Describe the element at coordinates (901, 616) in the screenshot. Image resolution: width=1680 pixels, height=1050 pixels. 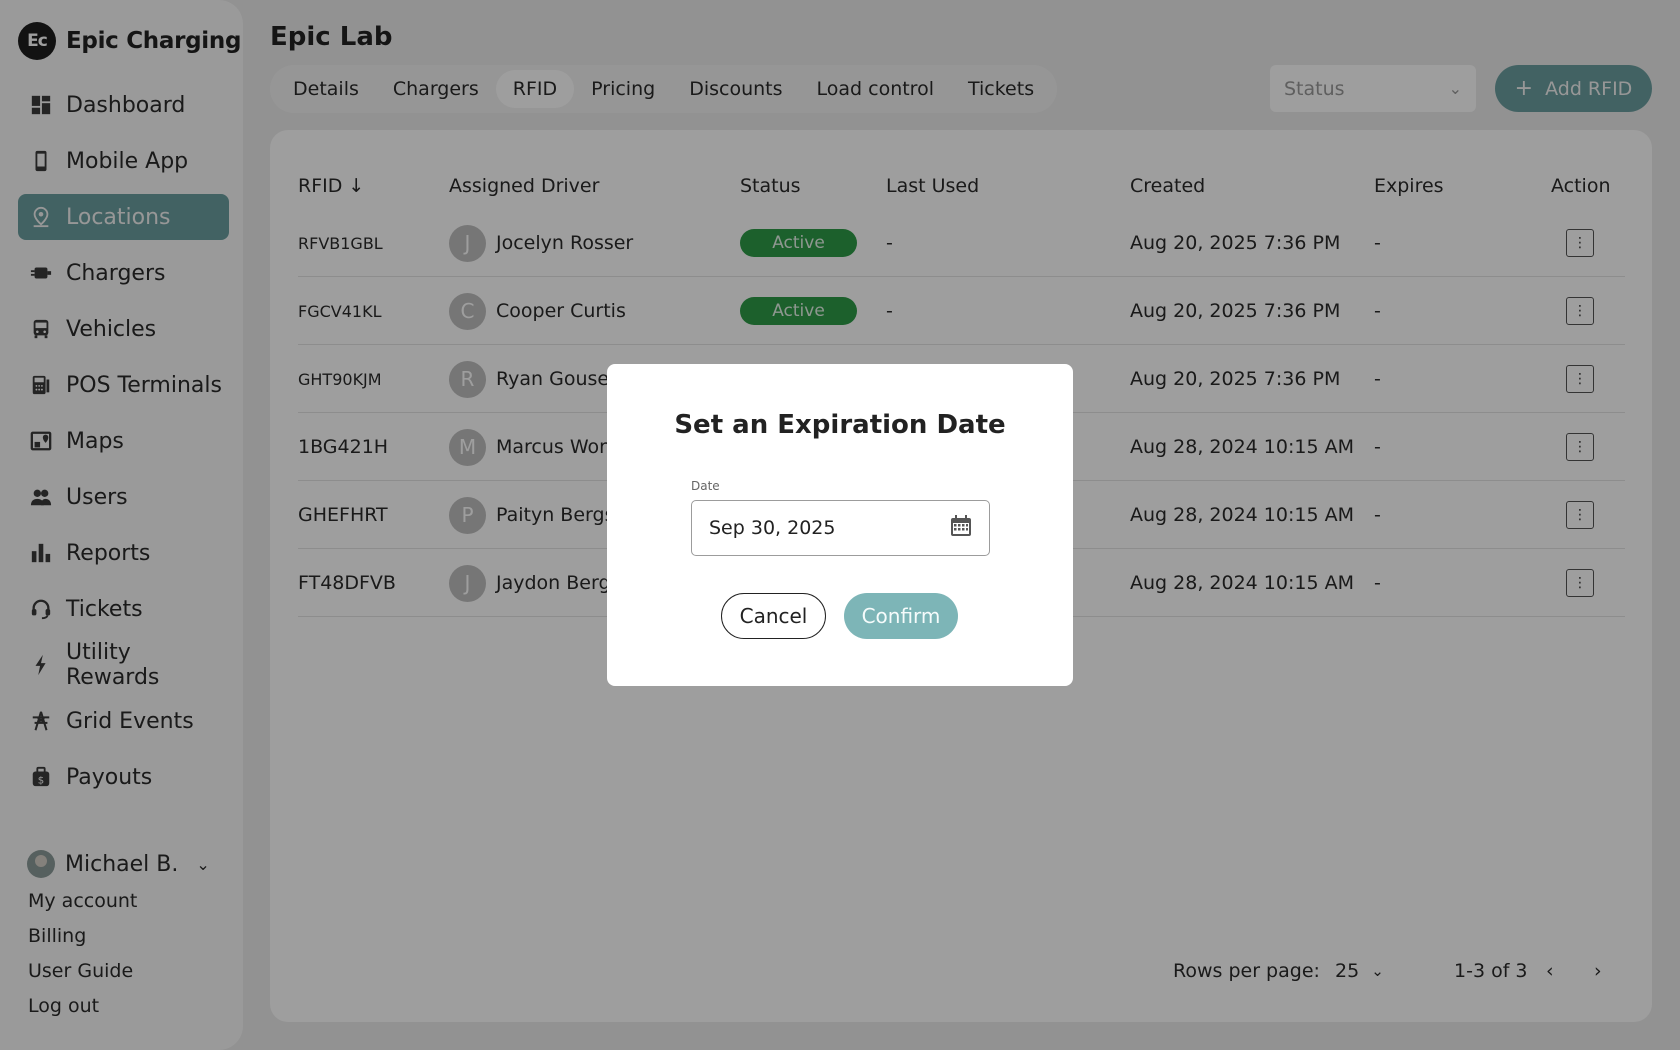
I see `confirm-button: Confirm` at that location.